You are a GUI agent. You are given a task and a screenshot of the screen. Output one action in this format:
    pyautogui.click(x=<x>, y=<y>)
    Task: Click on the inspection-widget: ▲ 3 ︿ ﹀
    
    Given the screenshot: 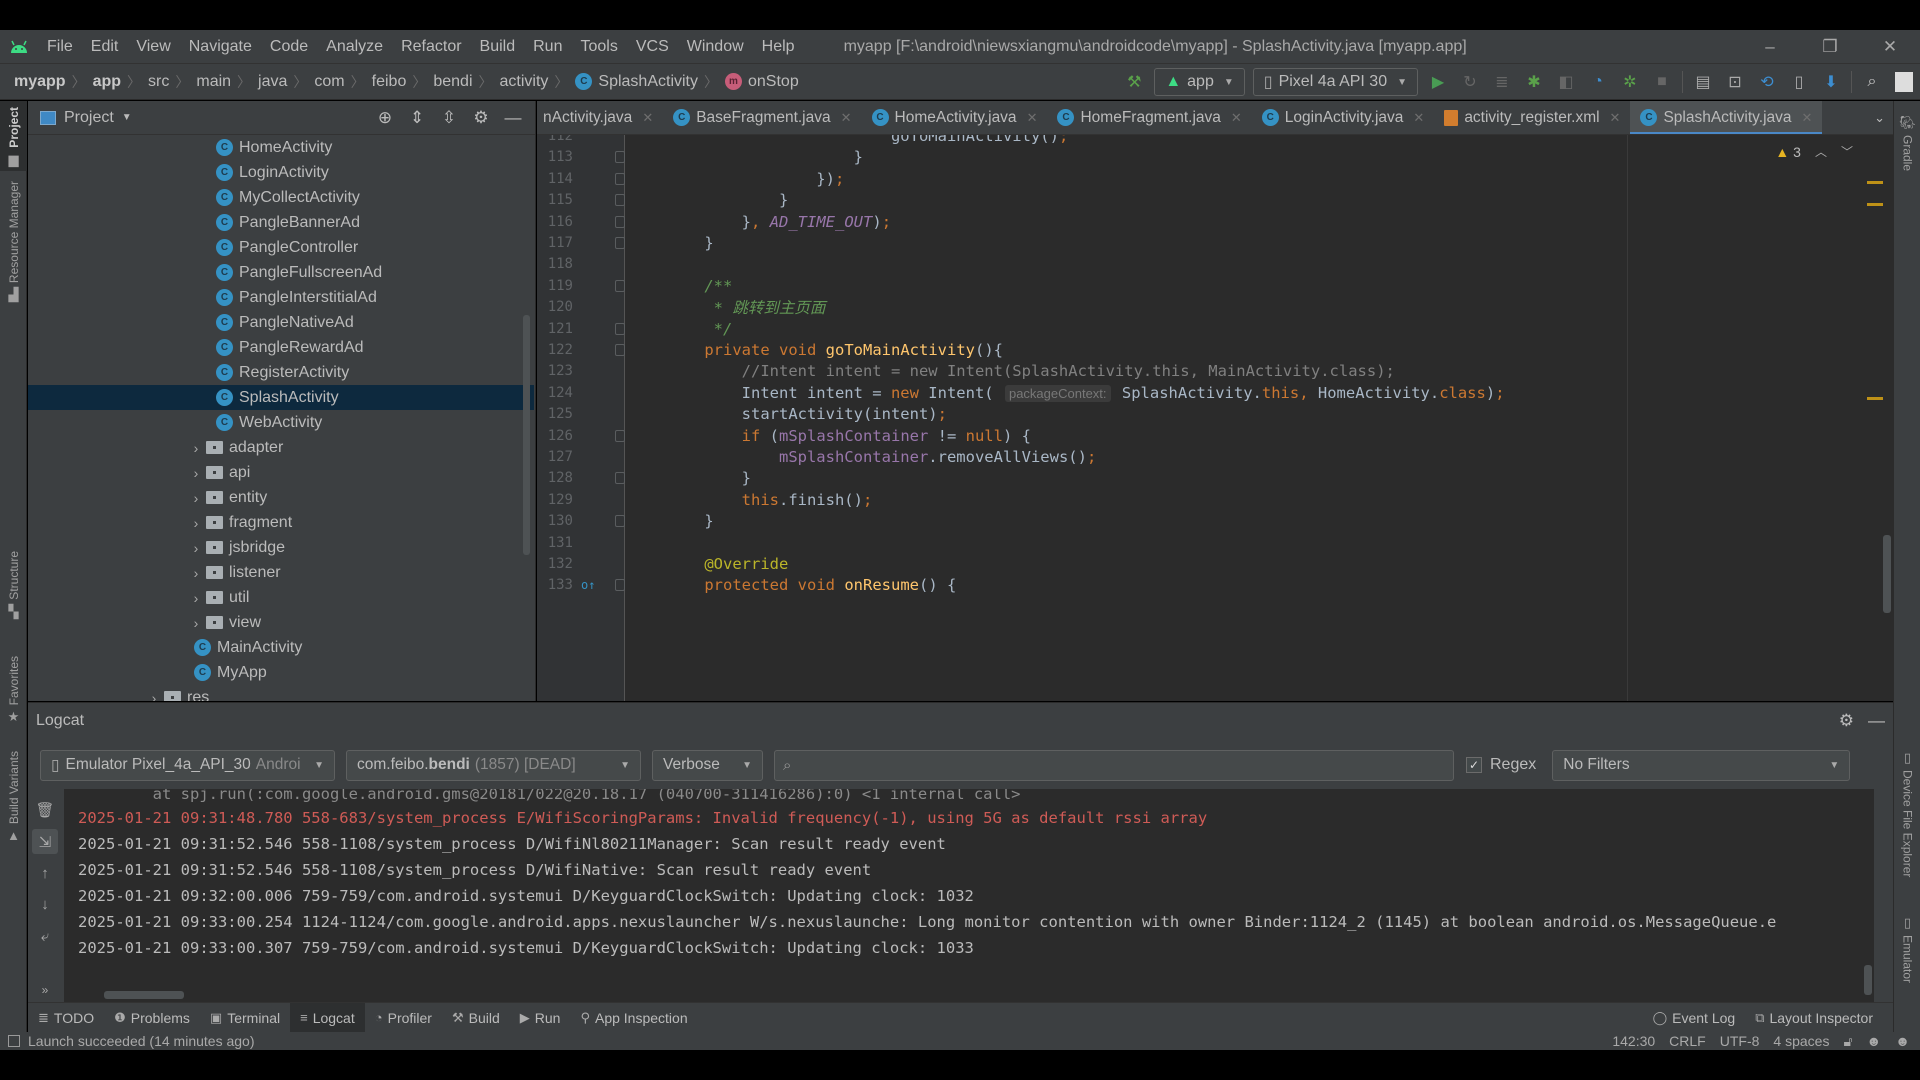 What is the action you would take?
    pyautogui.click(x=1814, y=151)
    